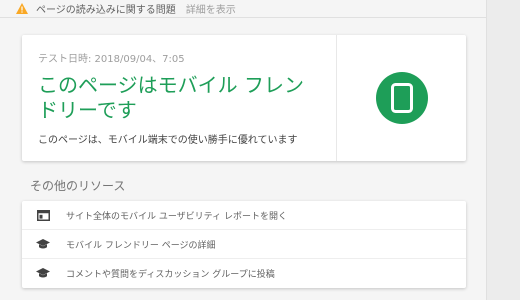 The width and height of the screenshot is (520, 300). I want to click on warning-icon, so click(22, 8).